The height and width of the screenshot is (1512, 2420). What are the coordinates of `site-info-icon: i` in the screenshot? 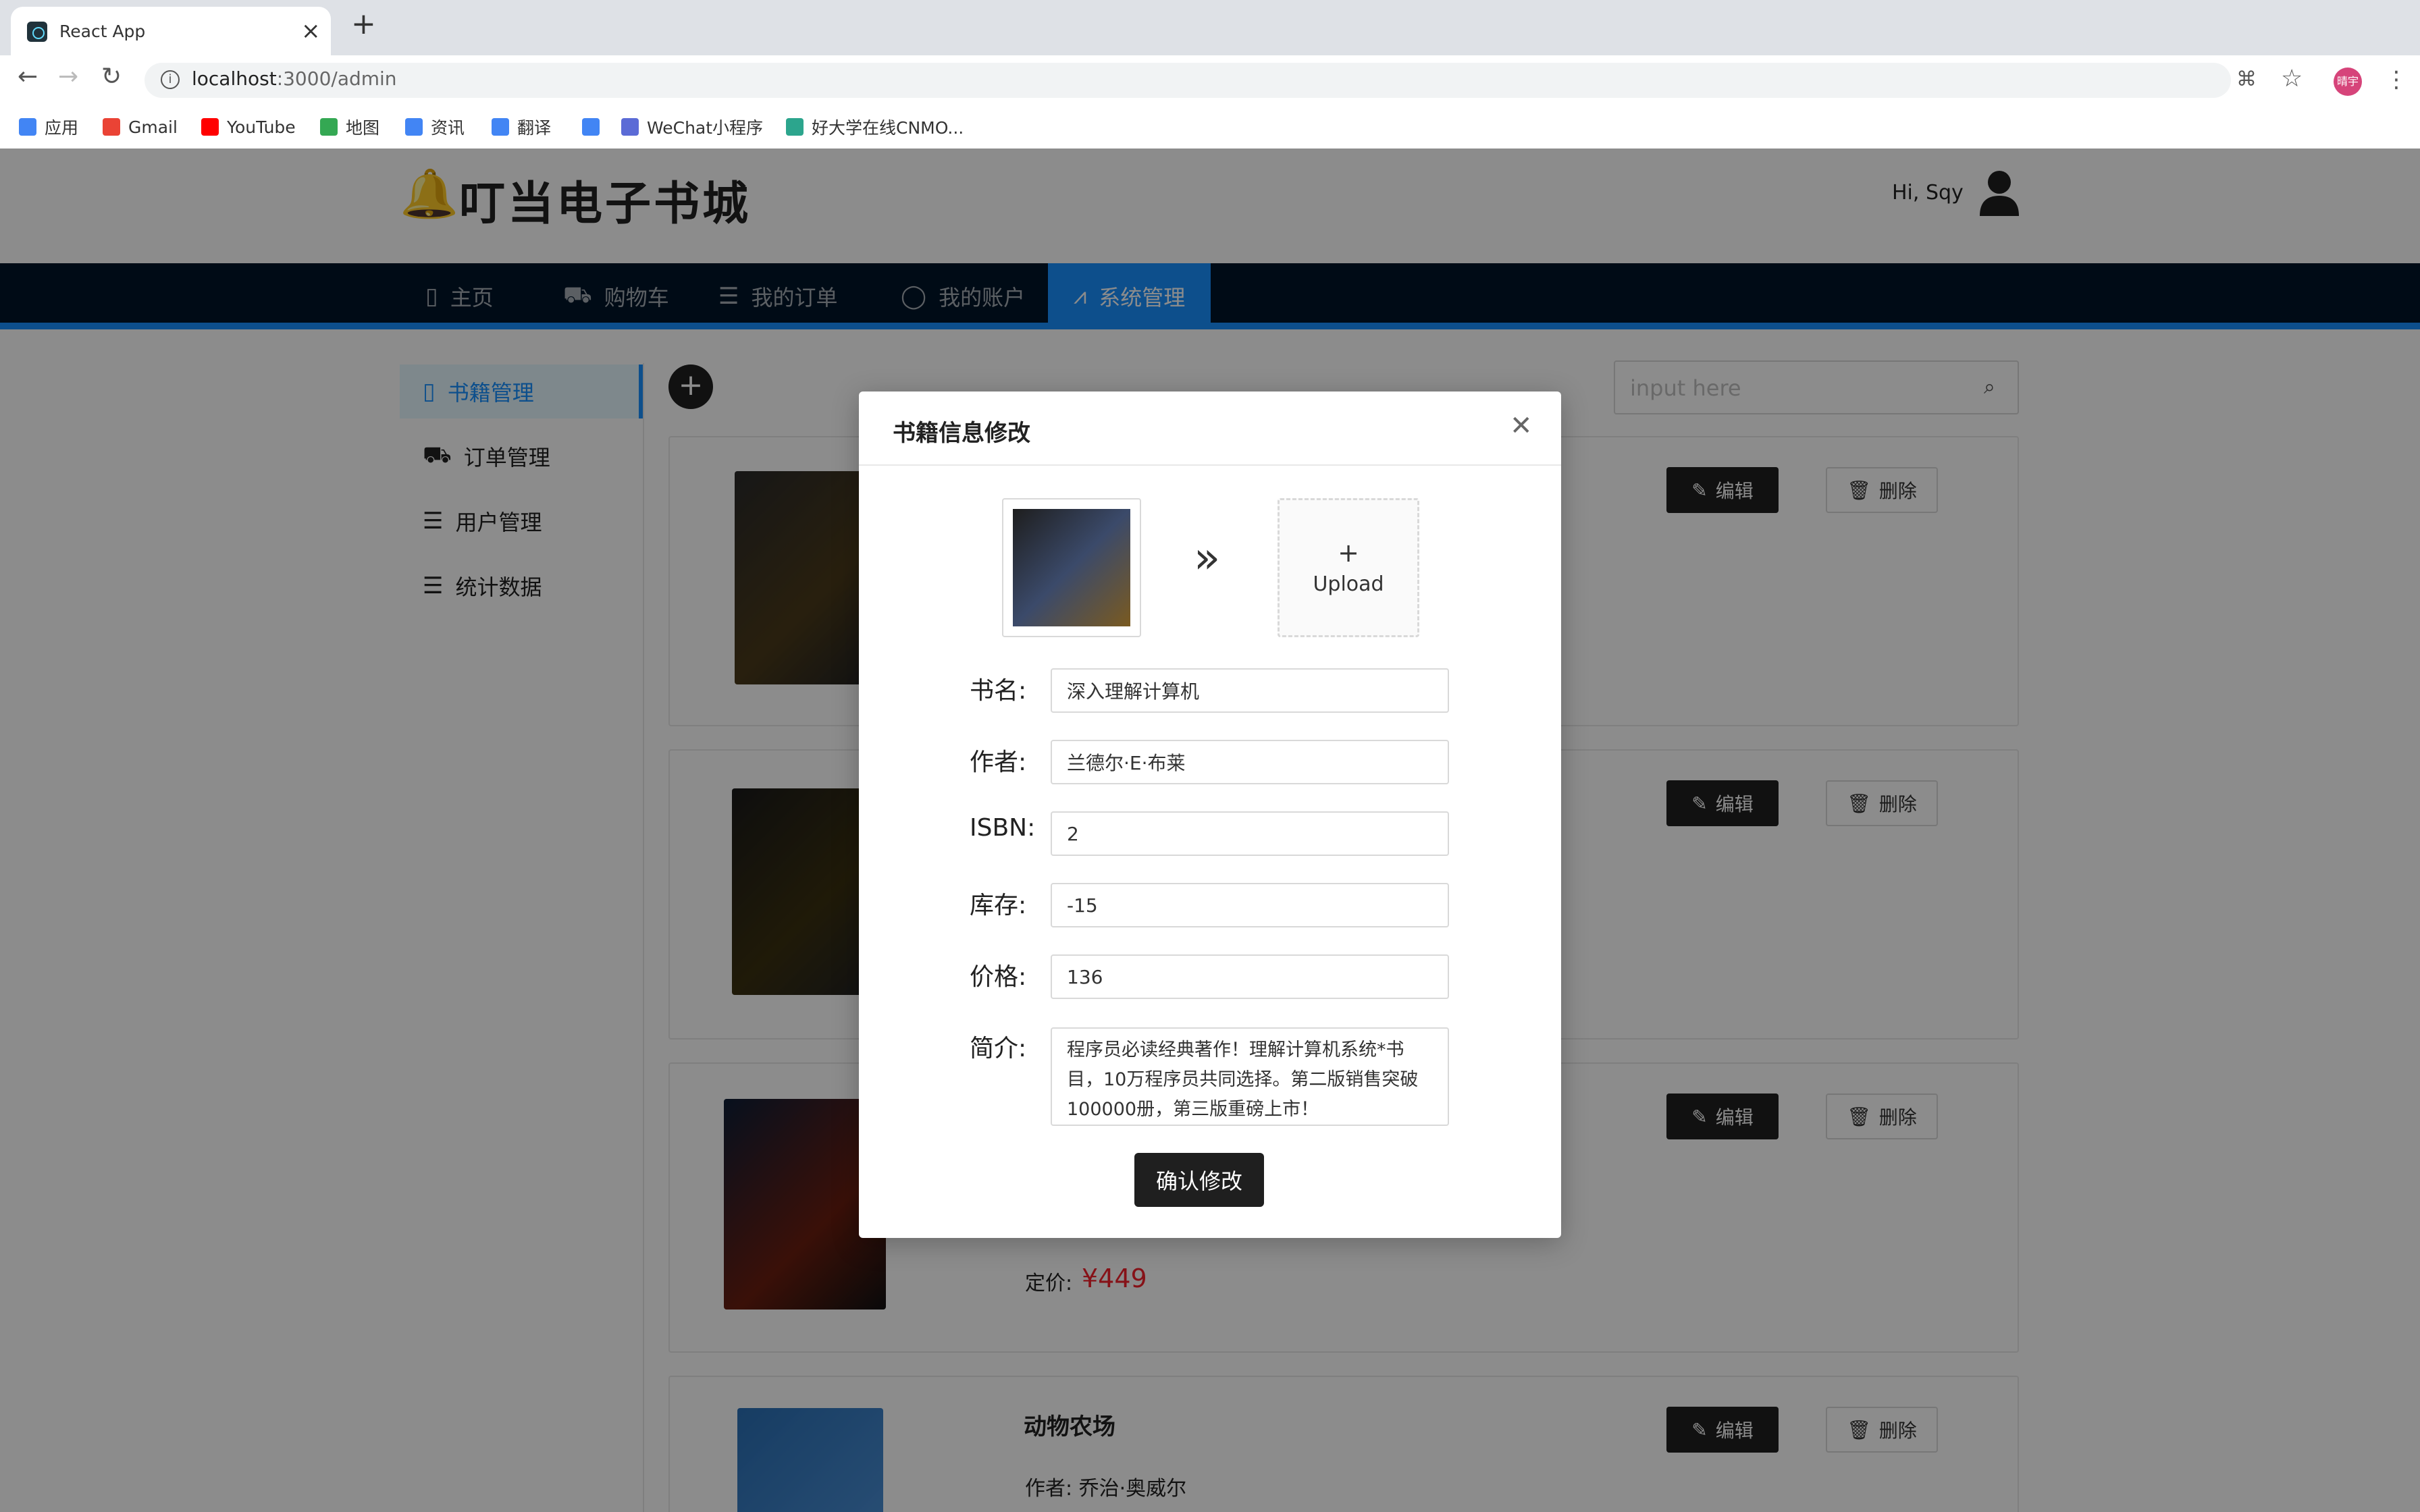 It's located at (170, 79).